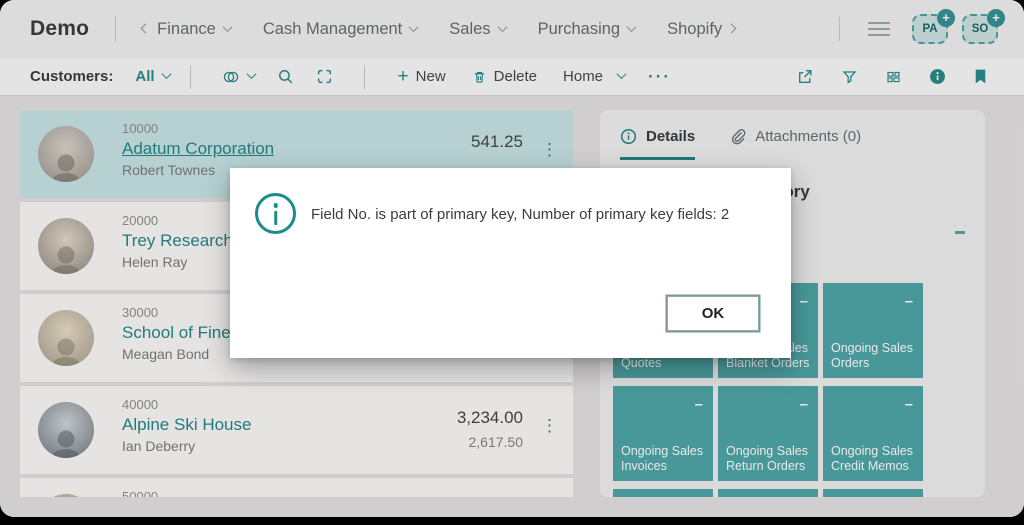  Describe the element at coordinates (713, 313) in the screenshot. I see `ok-button: OK` at that location.